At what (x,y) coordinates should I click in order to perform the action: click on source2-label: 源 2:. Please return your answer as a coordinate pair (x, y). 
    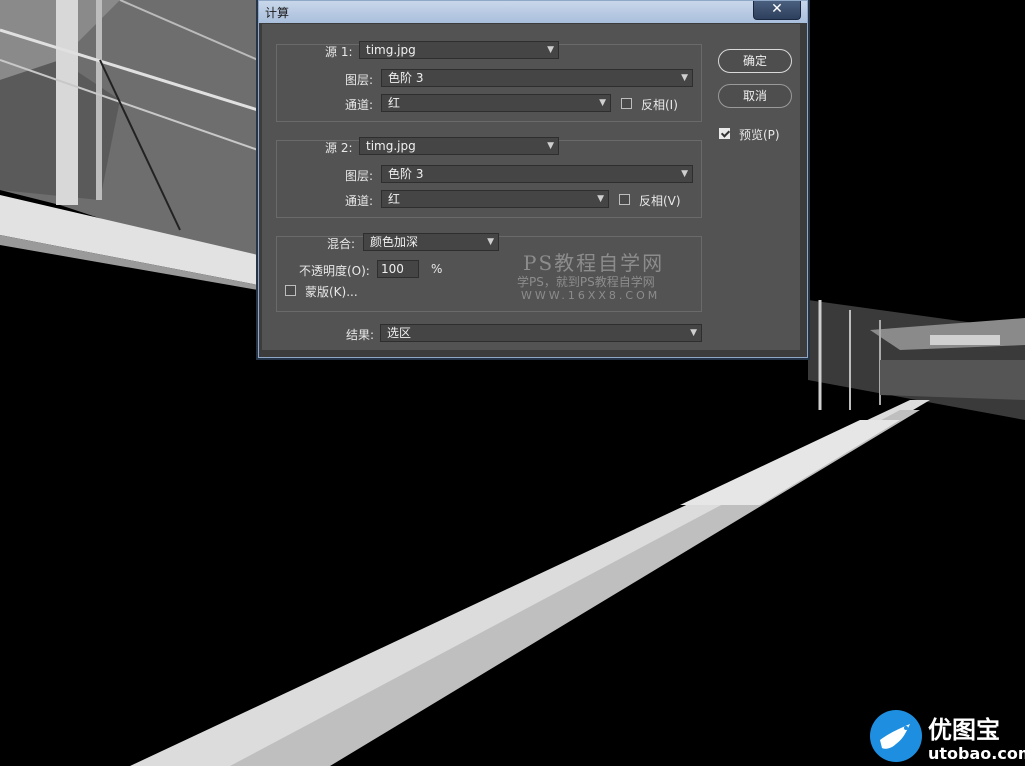
    Looking at the image, I should click on (339, 148).